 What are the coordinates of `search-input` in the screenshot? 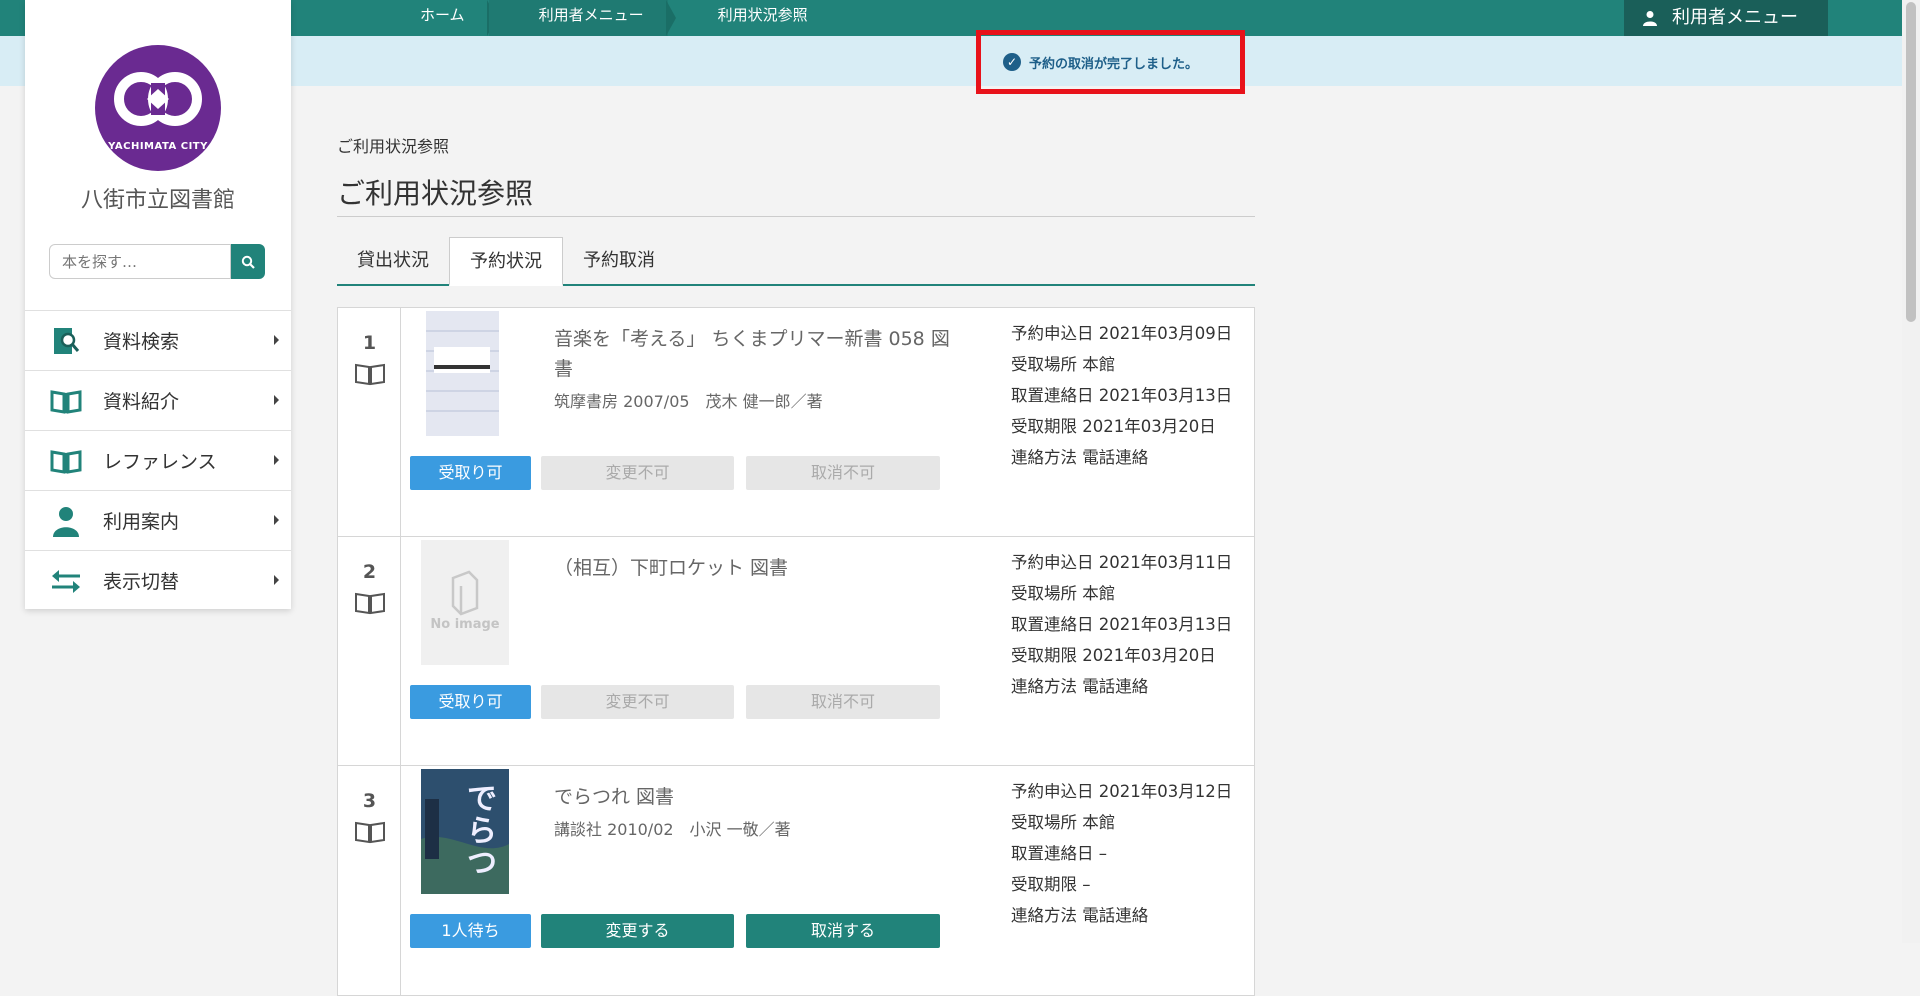 It's located at (140, 261).